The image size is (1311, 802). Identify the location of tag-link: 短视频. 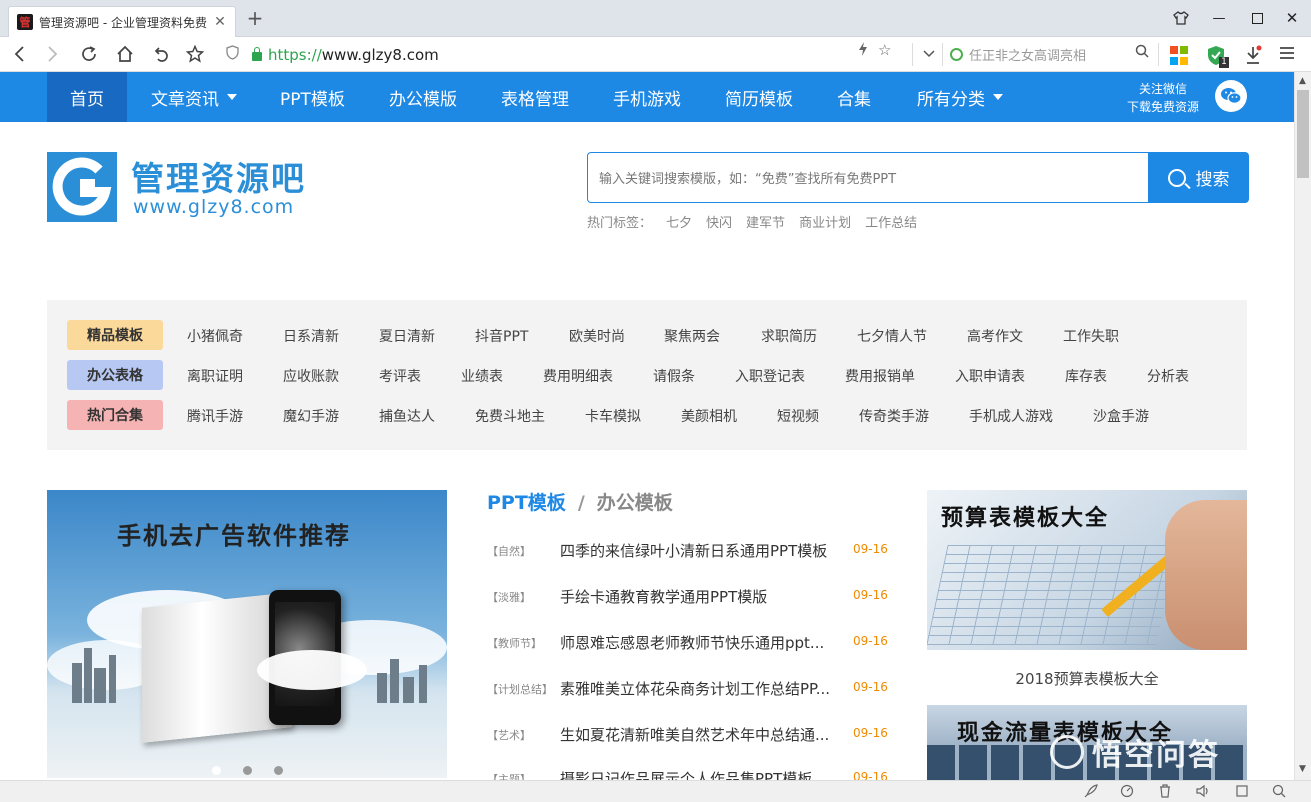
(798, 416).